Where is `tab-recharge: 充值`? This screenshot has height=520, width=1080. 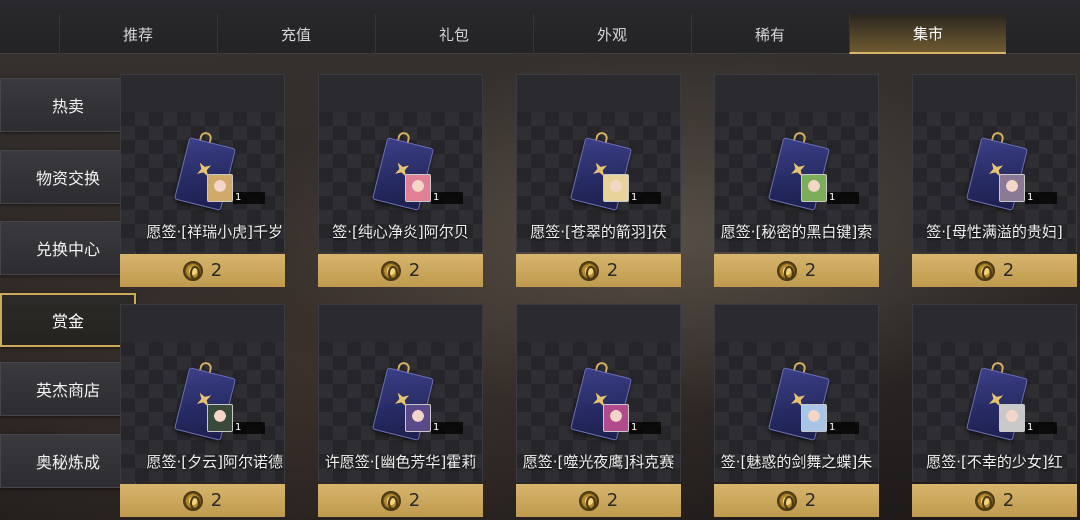 tab-recharge: 充值 is located at coordinates (295, 34).